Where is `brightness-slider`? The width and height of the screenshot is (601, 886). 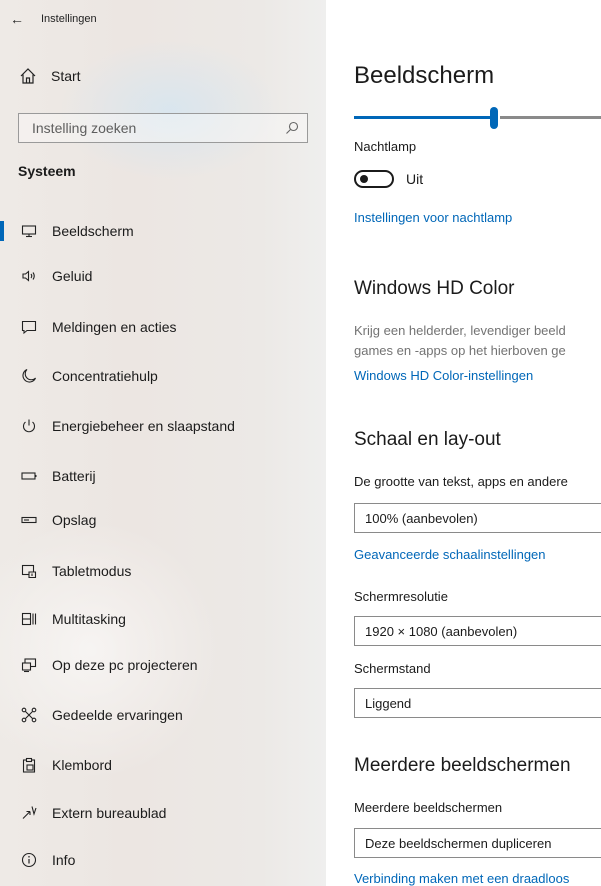
brightness-slider is located at coordinates (477, 118).